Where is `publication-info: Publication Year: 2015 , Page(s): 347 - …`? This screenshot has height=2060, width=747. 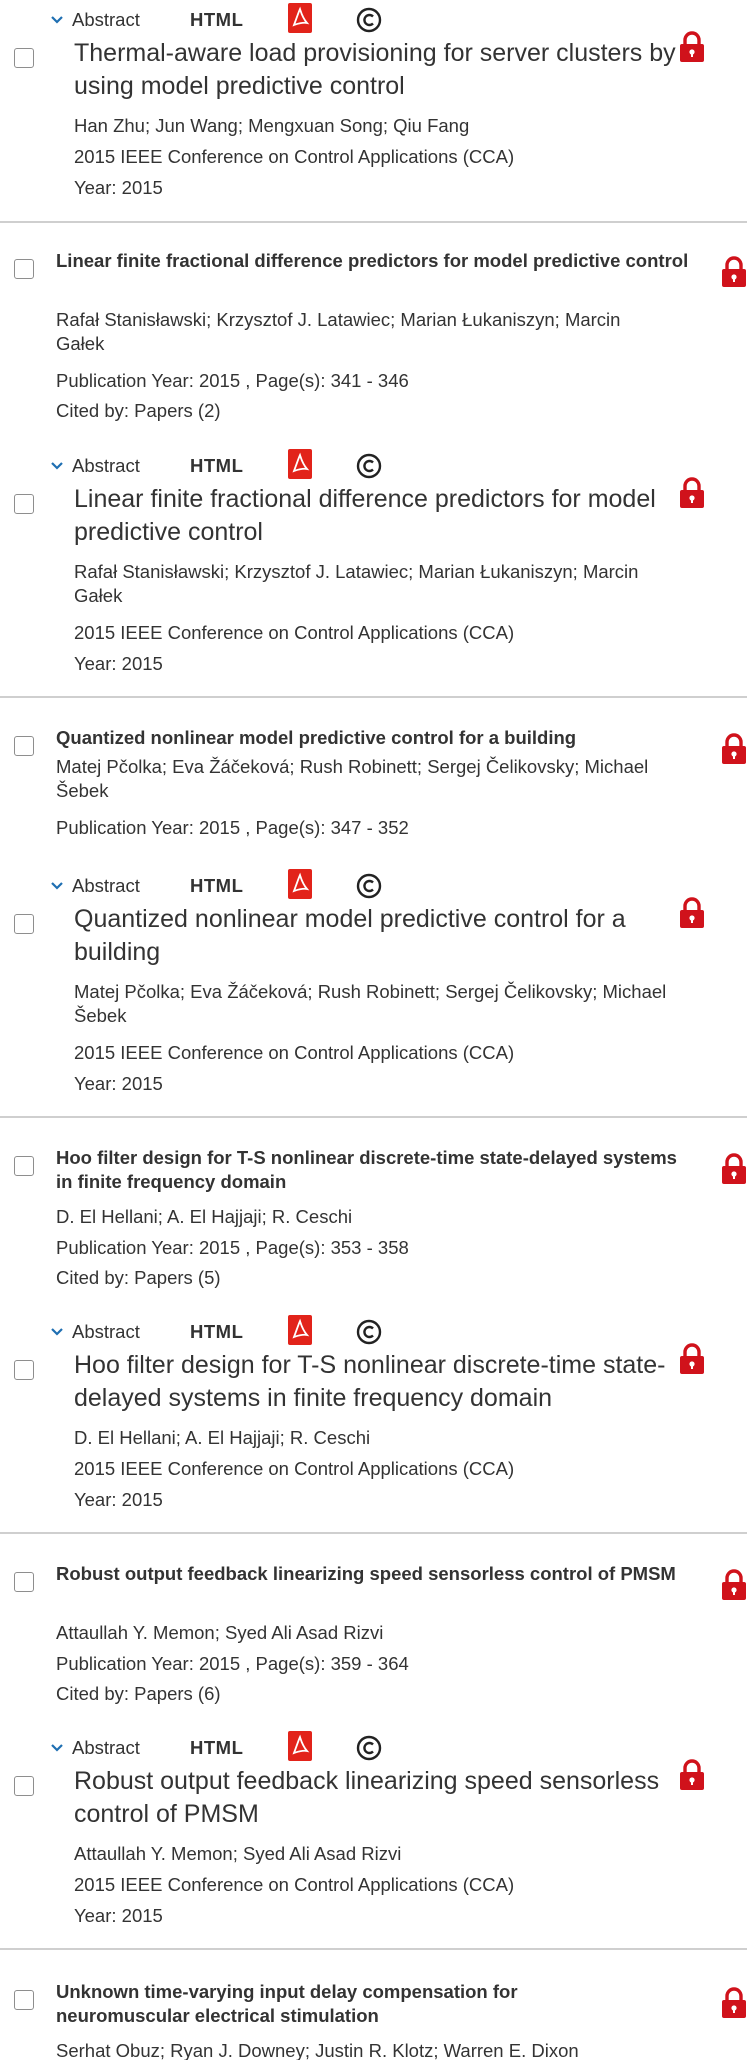
publication-info: Publication Year: 2015 , Page(s): 347 - … is located at coordinates (232, 827).